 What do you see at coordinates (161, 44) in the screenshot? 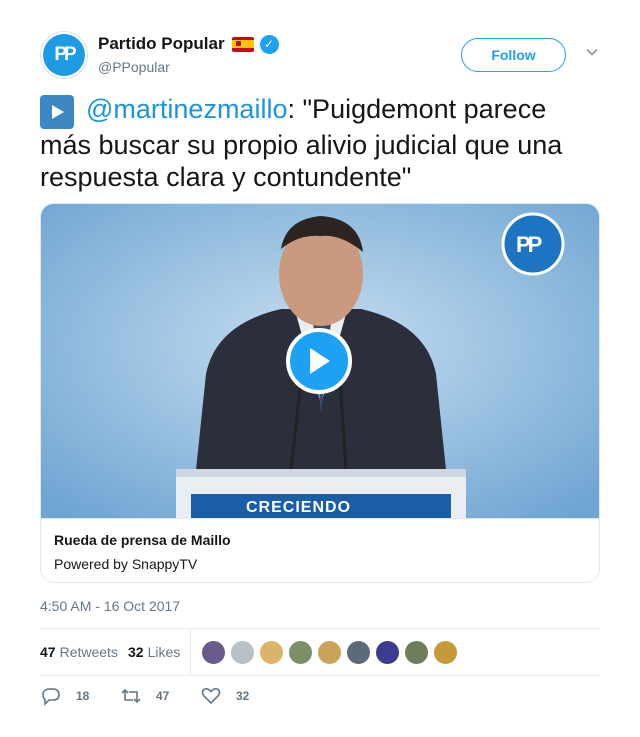
I see `display-name: Partido Popular` at bounding box center [161, 44].